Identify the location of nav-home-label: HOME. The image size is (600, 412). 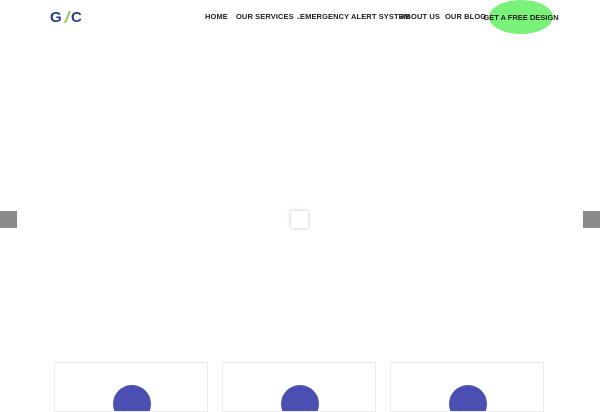
(216, 16).